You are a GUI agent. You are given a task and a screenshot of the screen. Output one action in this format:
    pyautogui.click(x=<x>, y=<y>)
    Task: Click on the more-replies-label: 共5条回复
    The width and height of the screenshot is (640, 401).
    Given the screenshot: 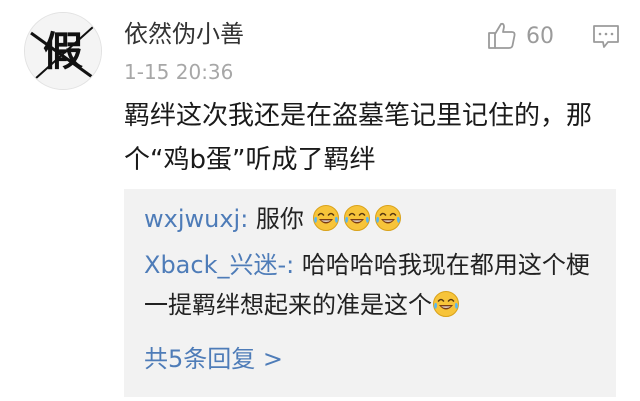 What is the action you would take?
    pyautogui.click(x=200, y=359)
    